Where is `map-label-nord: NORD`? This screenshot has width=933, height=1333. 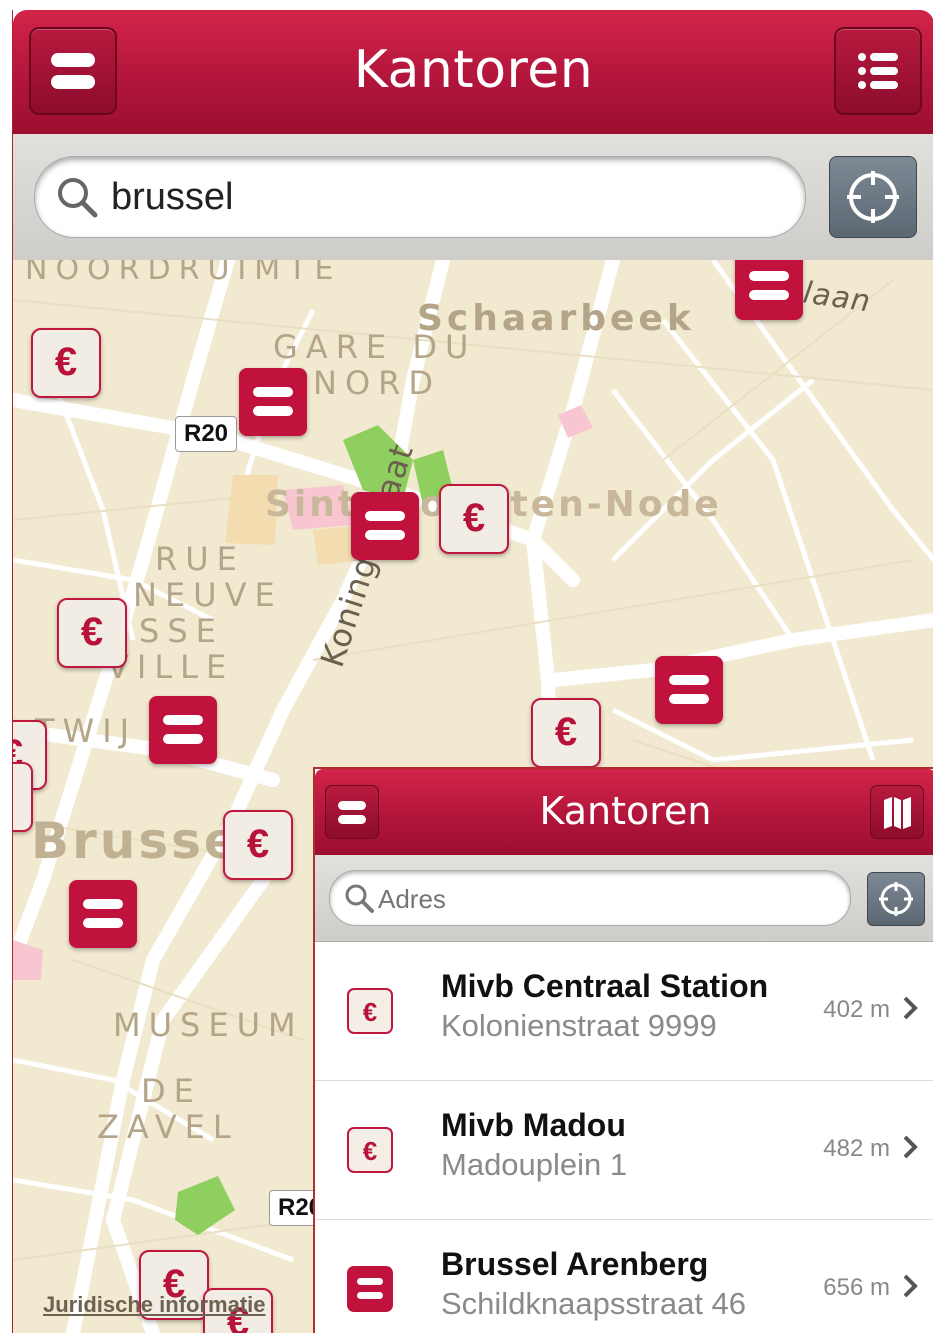
map-label-nord: NORD is located at coordinates (377, 383).